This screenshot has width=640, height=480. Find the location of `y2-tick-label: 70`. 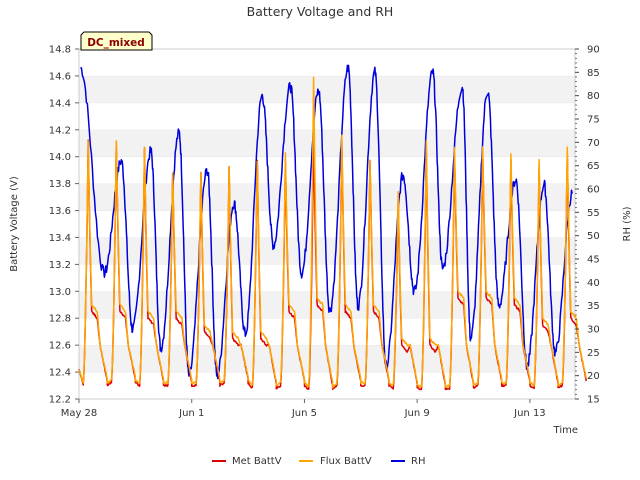

y2-tick-label: 70 is located at coordinates (593, 143).